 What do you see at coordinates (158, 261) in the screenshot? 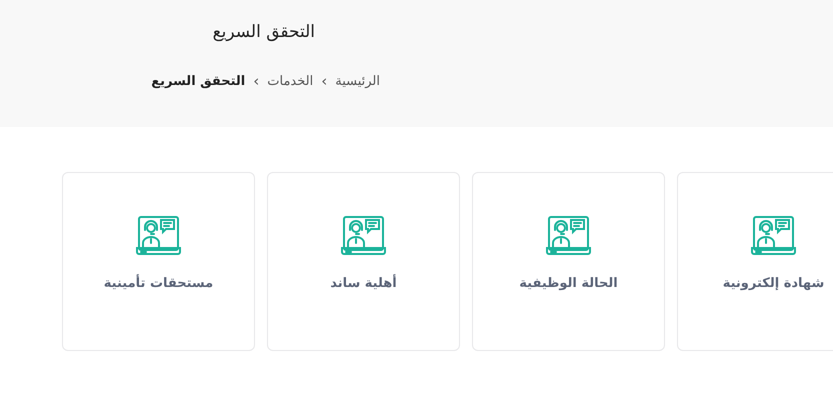
I see `service-card: مستحقات تأمينية` at bounding box center [158, 261].